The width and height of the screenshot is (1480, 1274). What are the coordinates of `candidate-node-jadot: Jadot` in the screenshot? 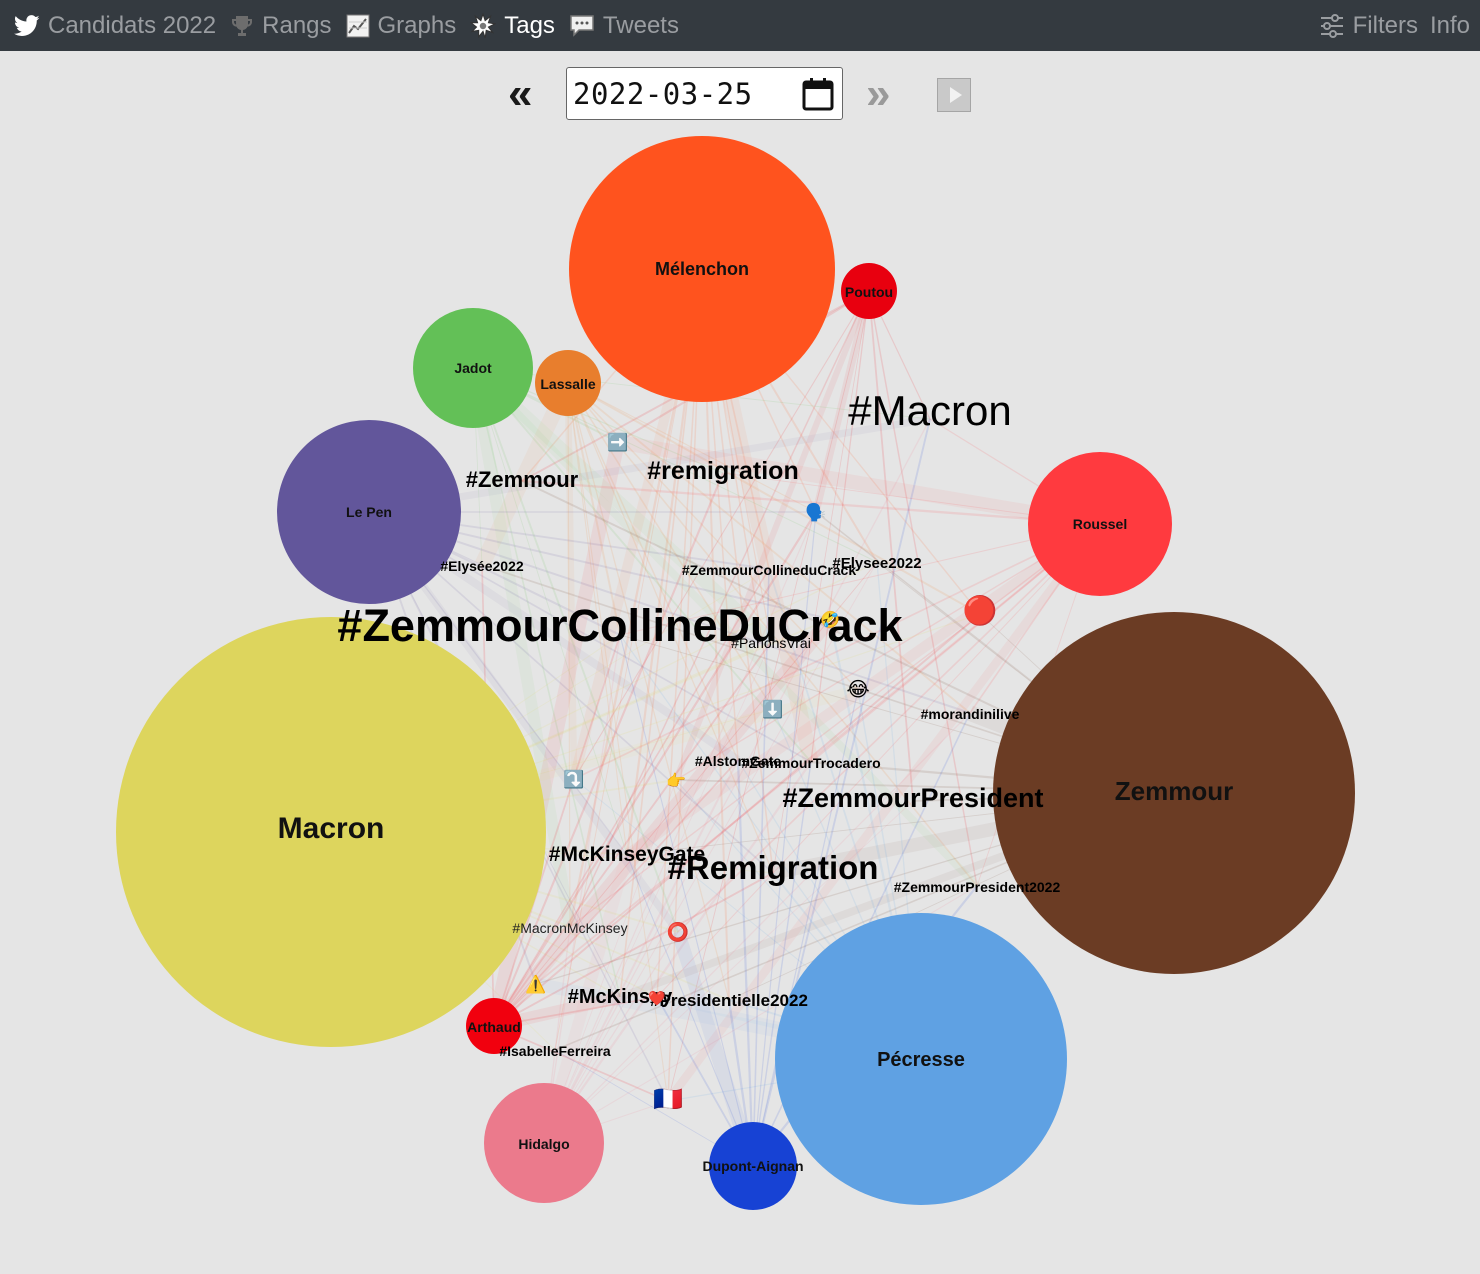 It's located at (473, 368).